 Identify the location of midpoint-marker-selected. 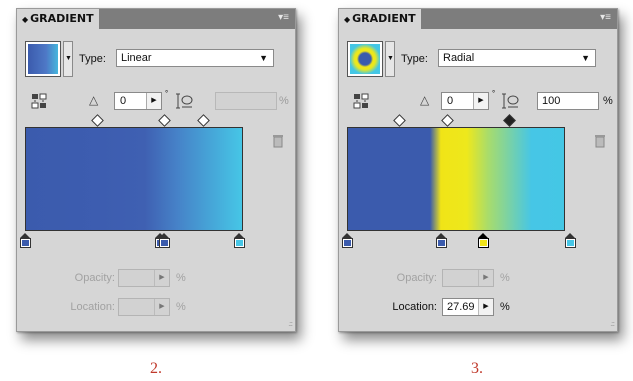
(509, 120).